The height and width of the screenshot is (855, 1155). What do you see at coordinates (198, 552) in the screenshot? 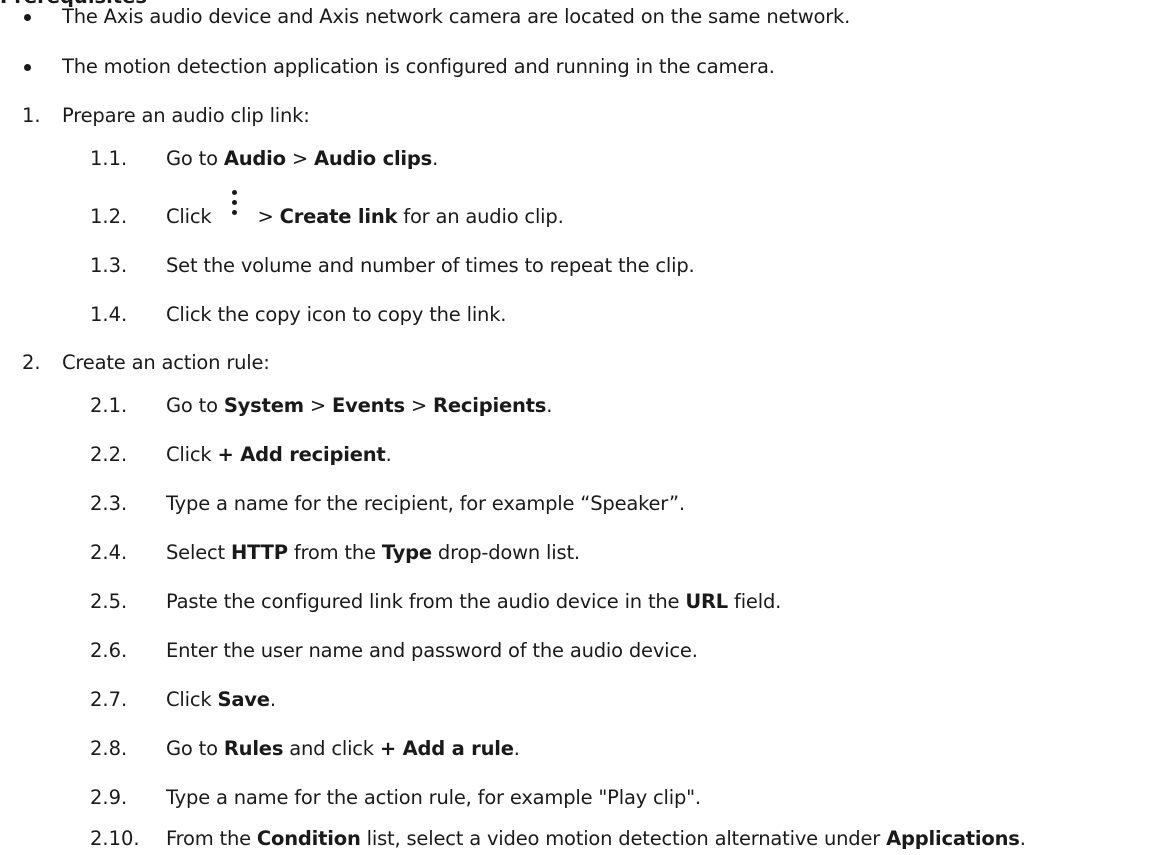
I see `substep-text-part: Select` at bounding box center [198, 552].